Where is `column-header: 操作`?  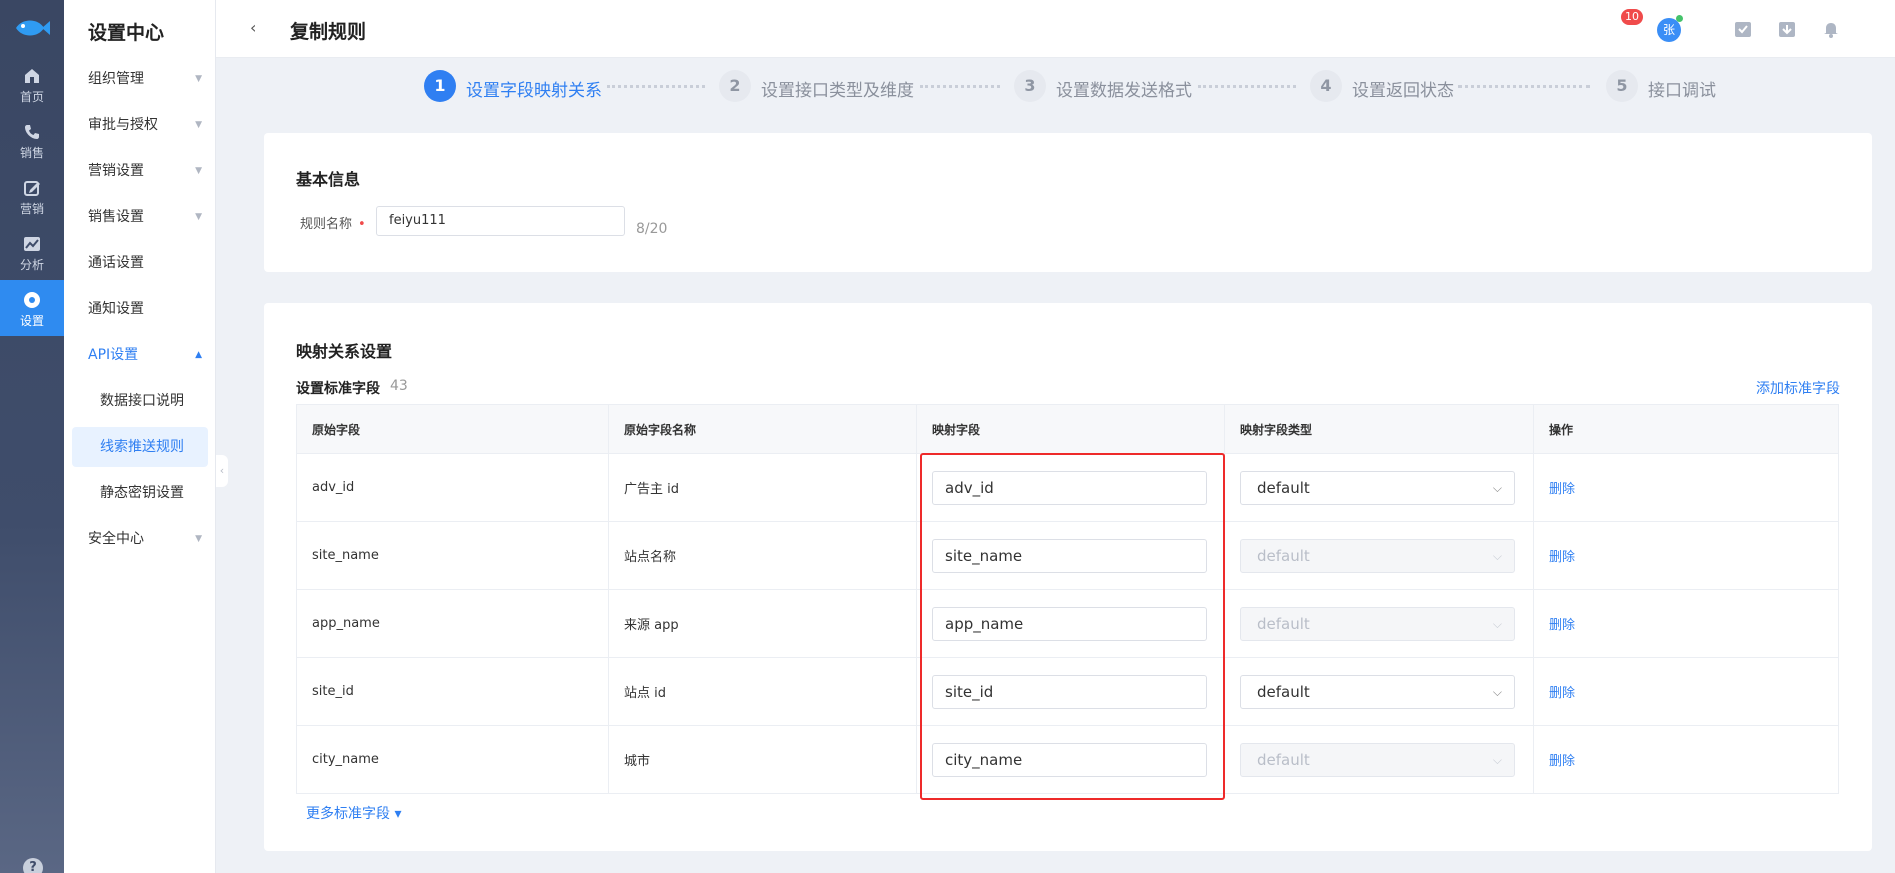
column-header: 操作 is located at coordinates (1686, 429).